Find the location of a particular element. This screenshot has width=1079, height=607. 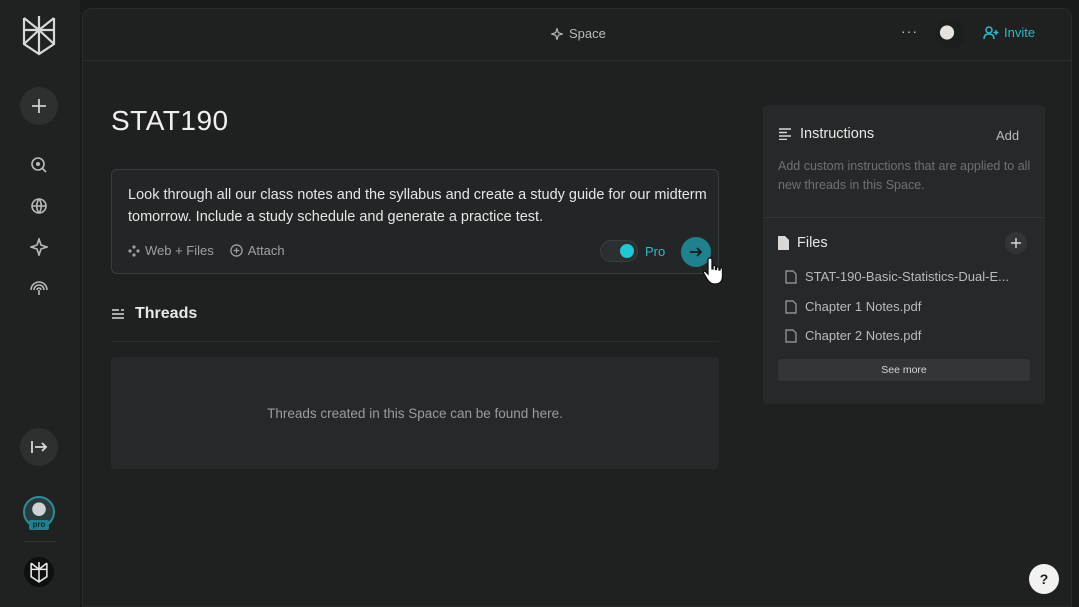

threads-list-icon is located at coordinates (118, 314).